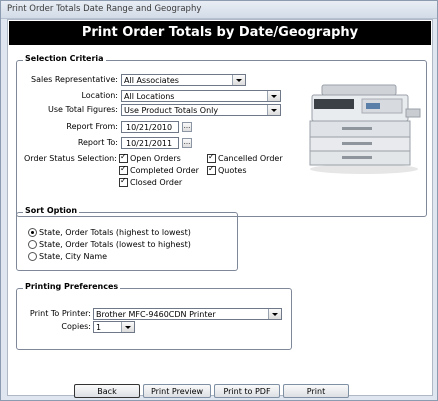  I want to click on sort-highest-radio, so click(32, 232).